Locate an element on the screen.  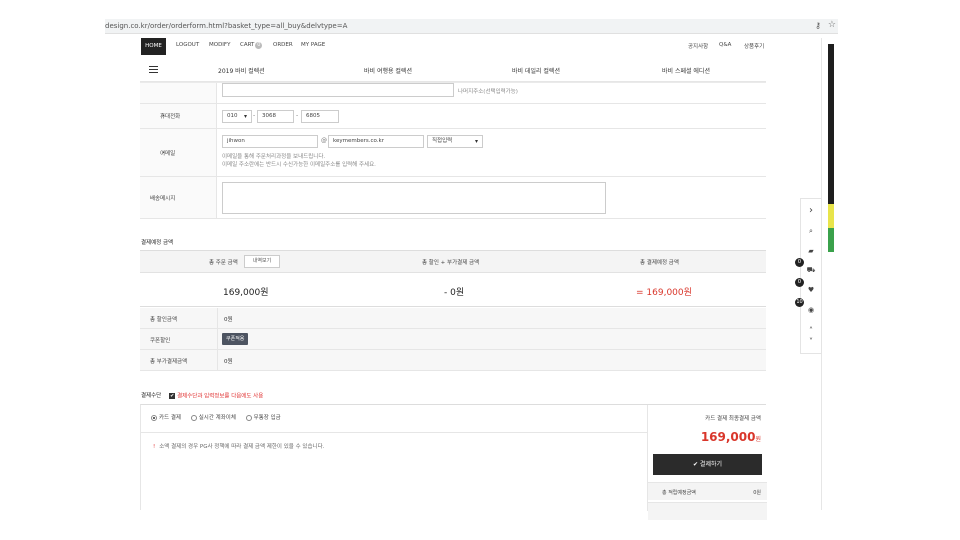
final-value: = 169,000원 is located at coordinates (664, 293).